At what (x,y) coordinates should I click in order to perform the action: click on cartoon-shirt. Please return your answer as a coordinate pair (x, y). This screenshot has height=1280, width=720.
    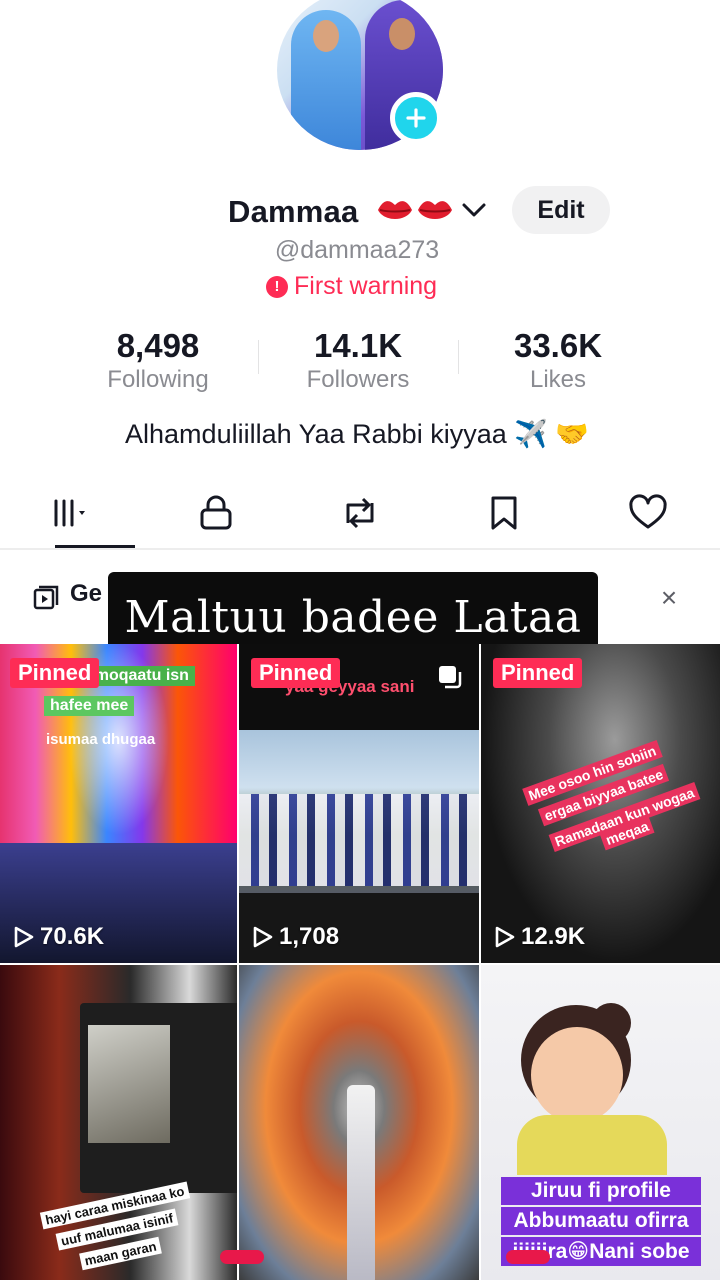
    Looking at the image, I should click on (592, 1145).